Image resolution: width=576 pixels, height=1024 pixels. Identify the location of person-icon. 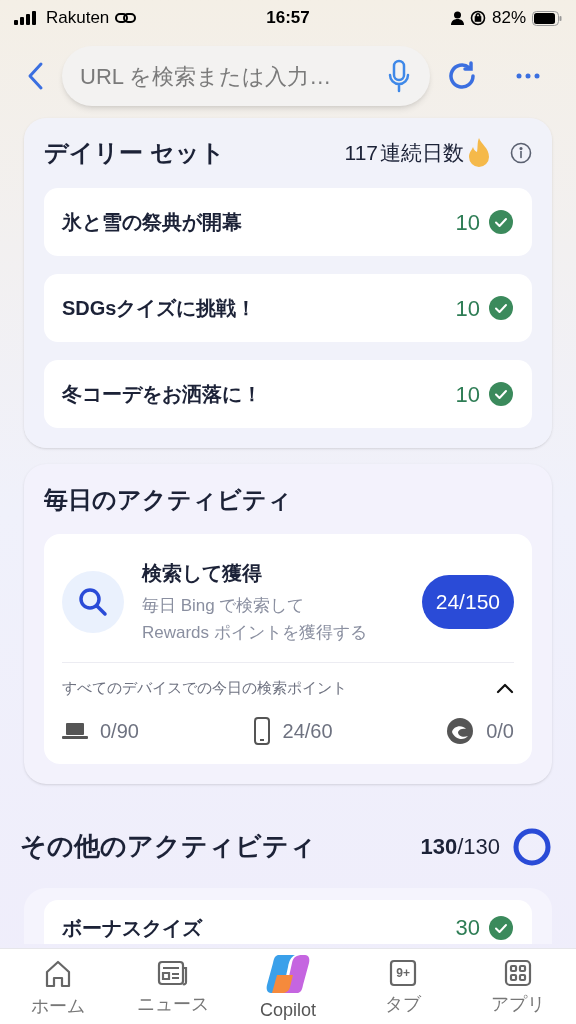
(457, 18).